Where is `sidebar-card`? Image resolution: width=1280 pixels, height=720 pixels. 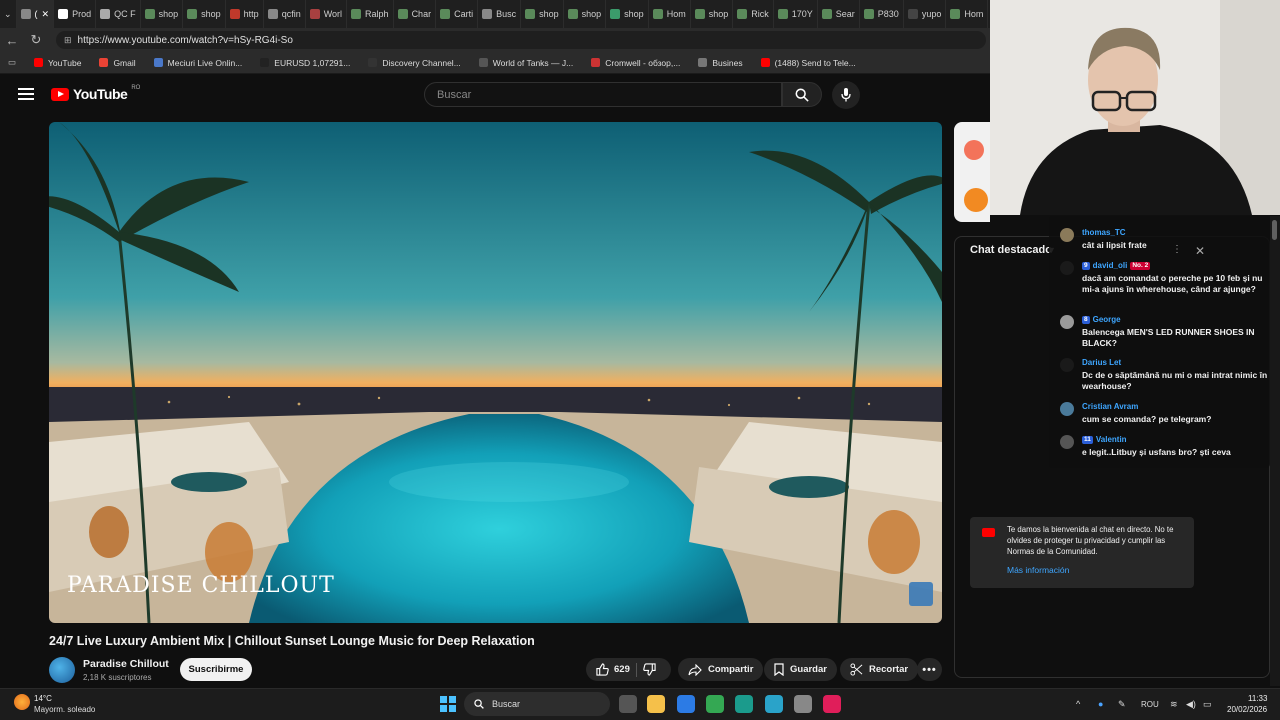
sidebar-card is located at coordinates (972, 172).